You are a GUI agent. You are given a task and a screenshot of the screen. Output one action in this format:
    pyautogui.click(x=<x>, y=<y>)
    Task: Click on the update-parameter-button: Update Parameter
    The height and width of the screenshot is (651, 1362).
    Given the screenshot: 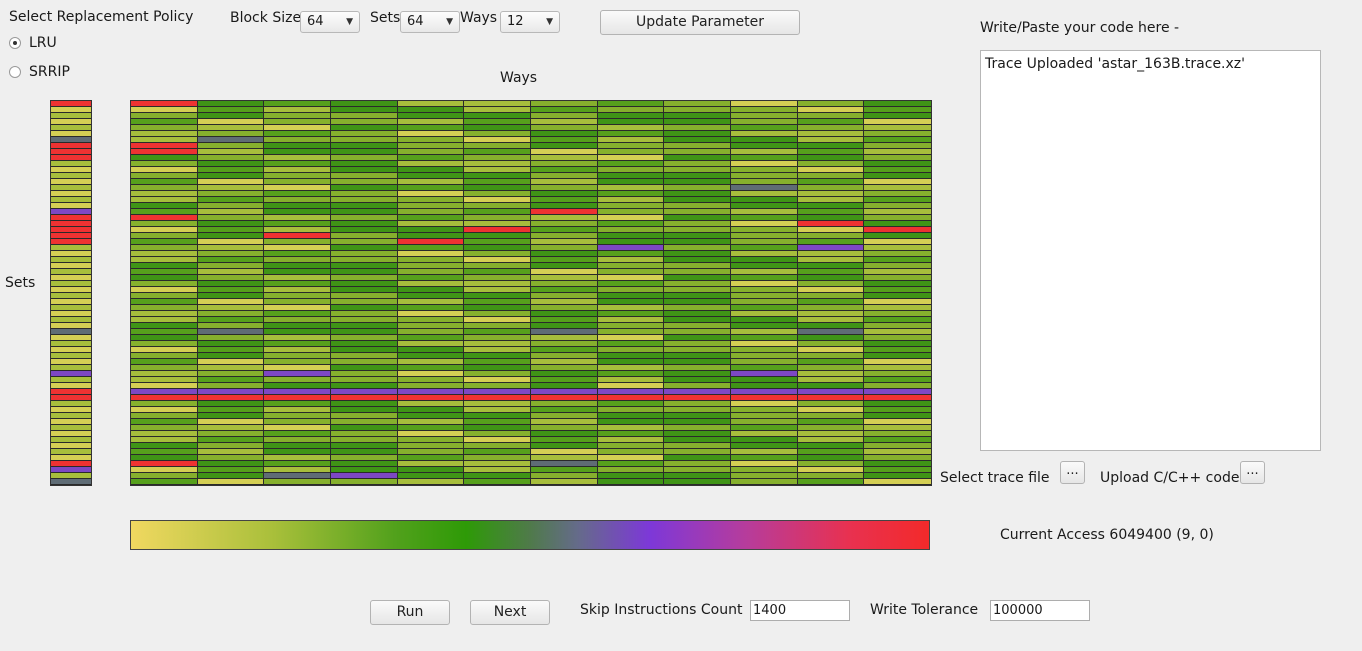 What is the action you would take?
    pyautogui.click(x=700, y=22)
    